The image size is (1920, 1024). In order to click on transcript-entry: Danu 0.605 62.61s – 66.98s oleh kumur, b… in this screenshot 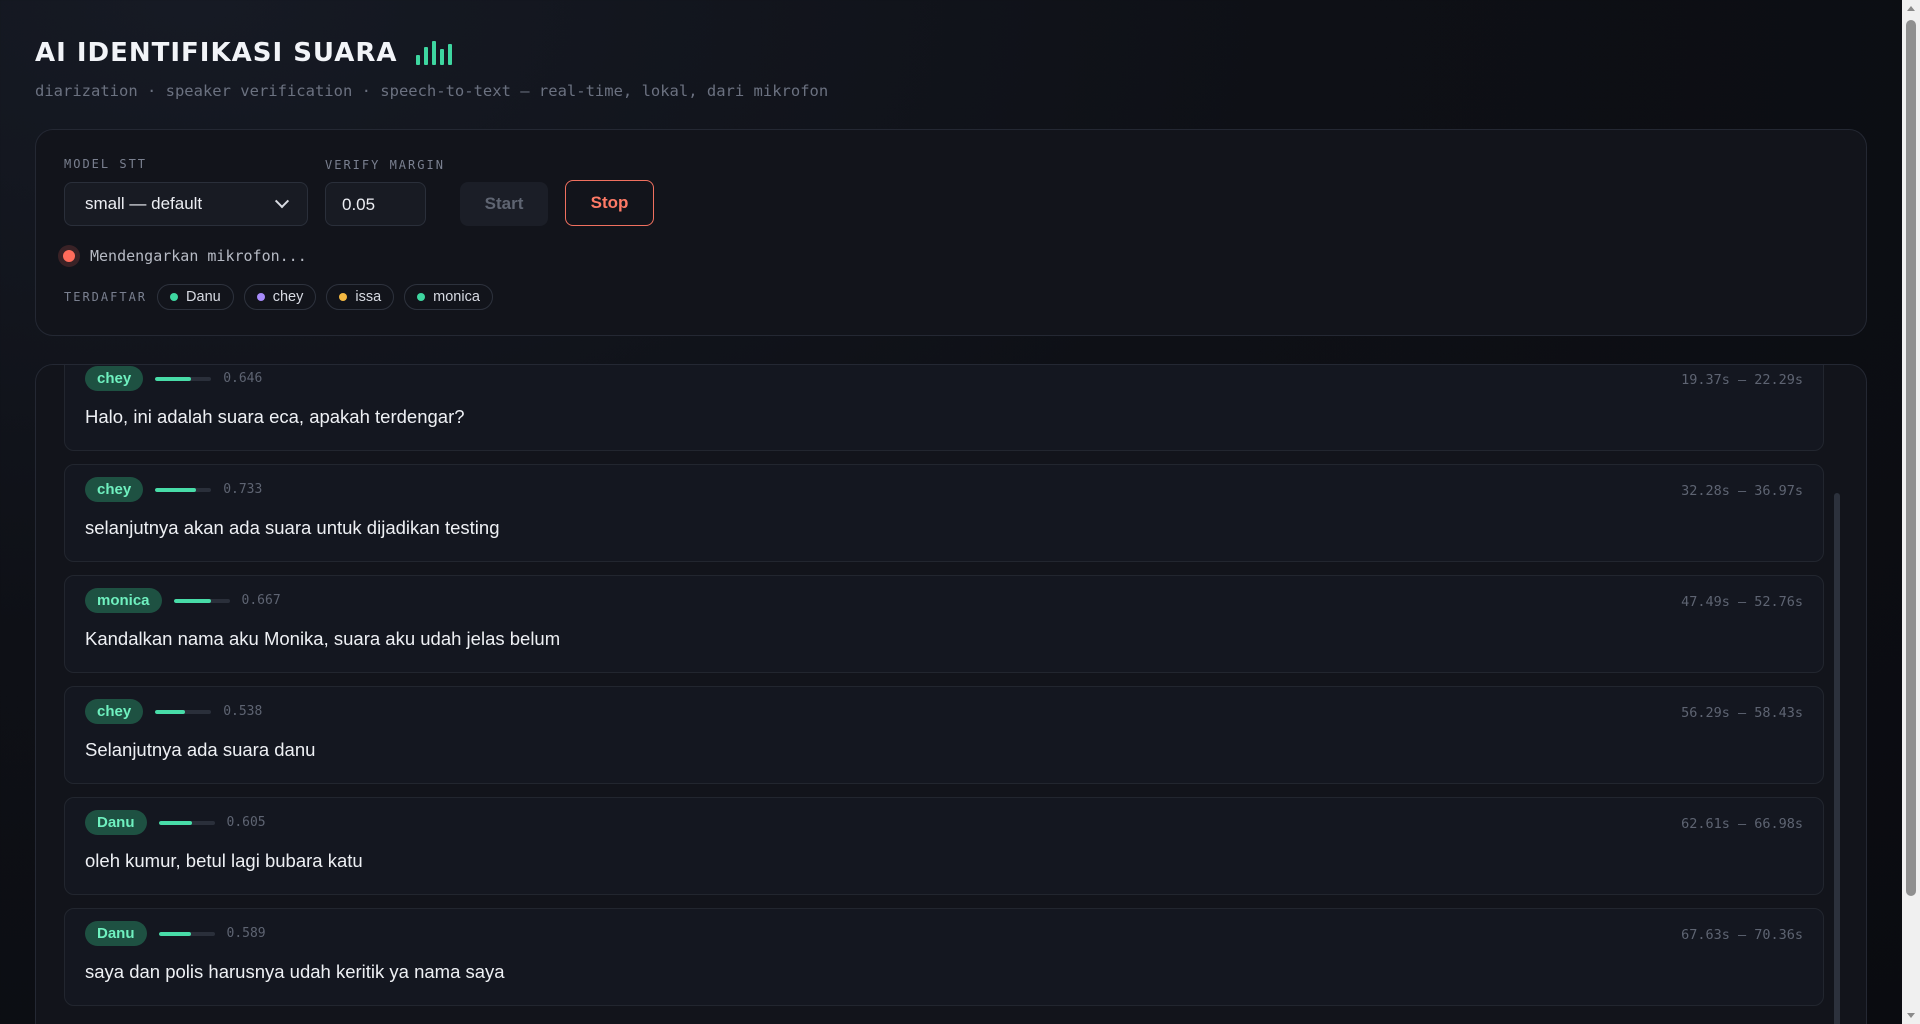, I will do `click(944, 846)`.